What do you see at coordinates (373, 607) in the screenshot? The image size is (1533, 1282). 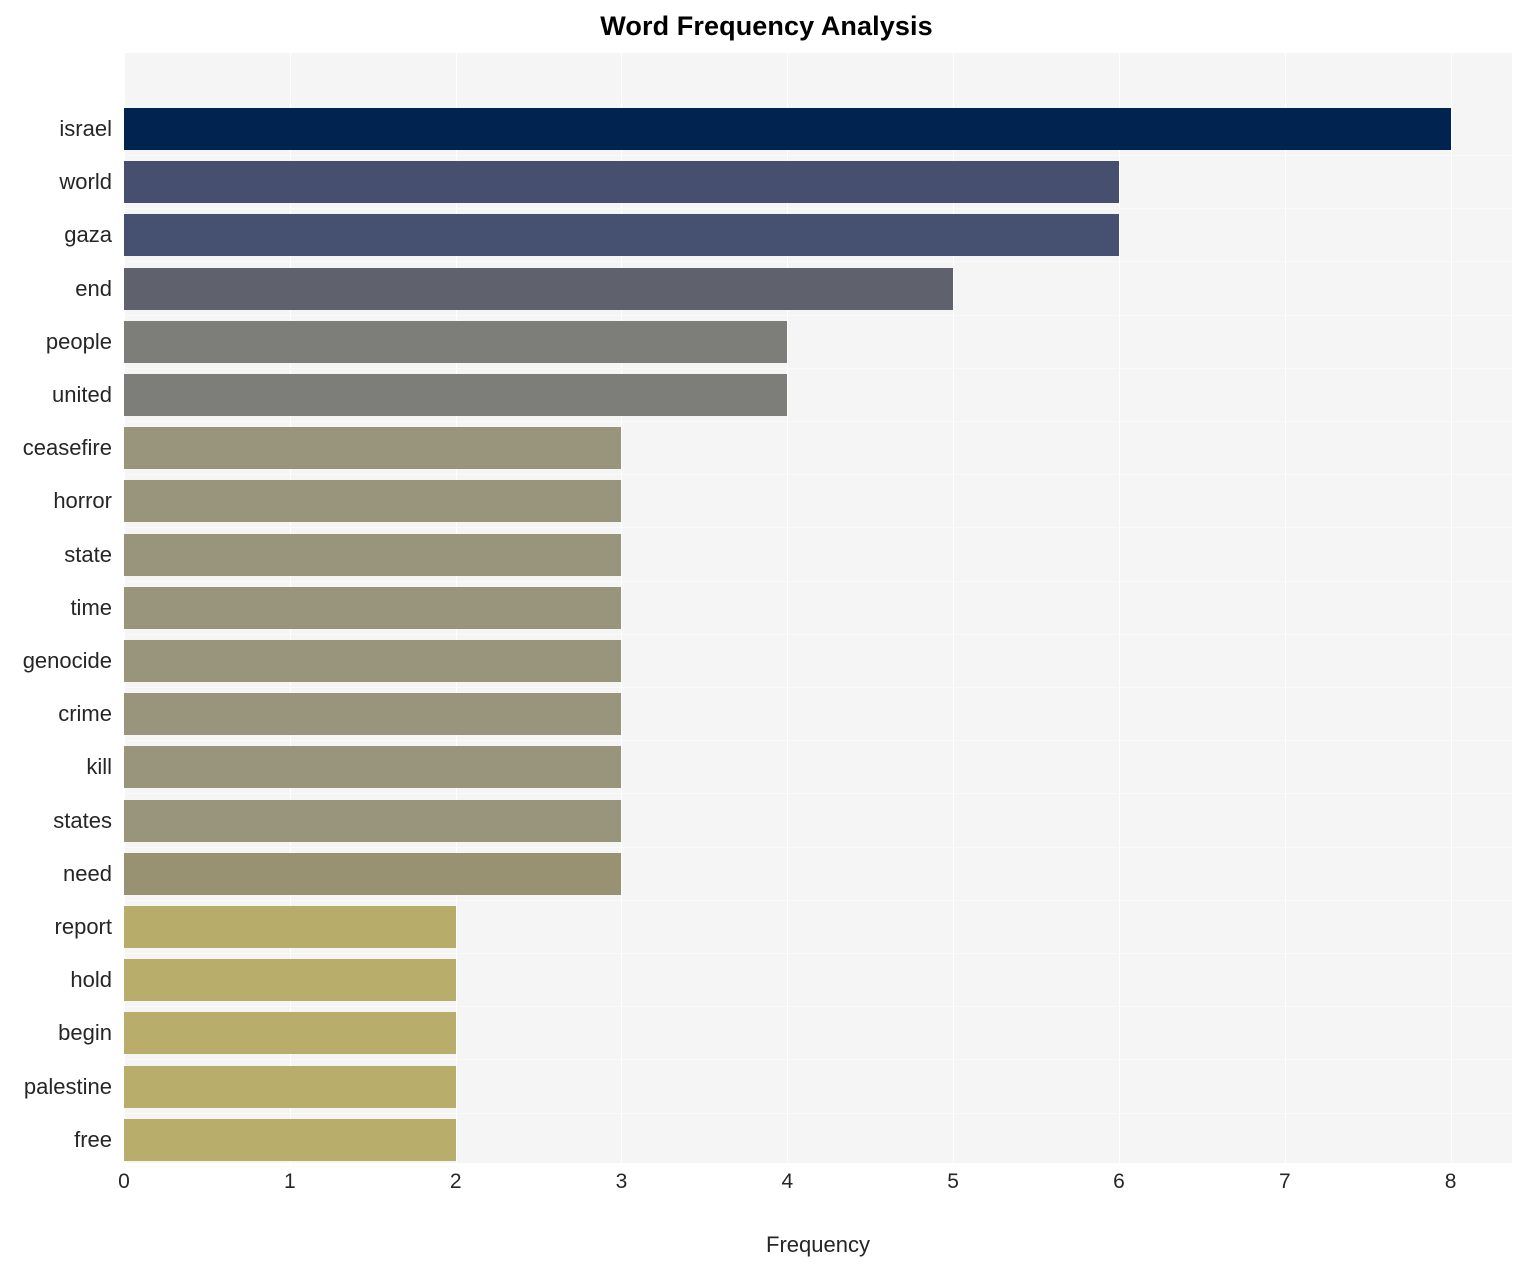 I see `bar-time` at bounding box center [373, 607].